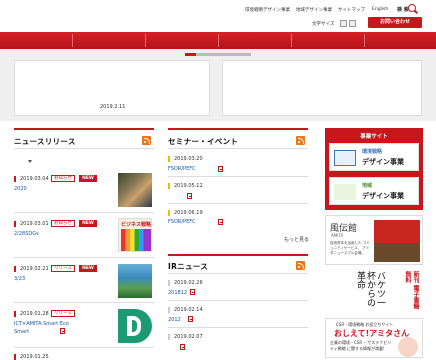 The image size is (436, 360). I want to click on search-icon, so click(412, 8).